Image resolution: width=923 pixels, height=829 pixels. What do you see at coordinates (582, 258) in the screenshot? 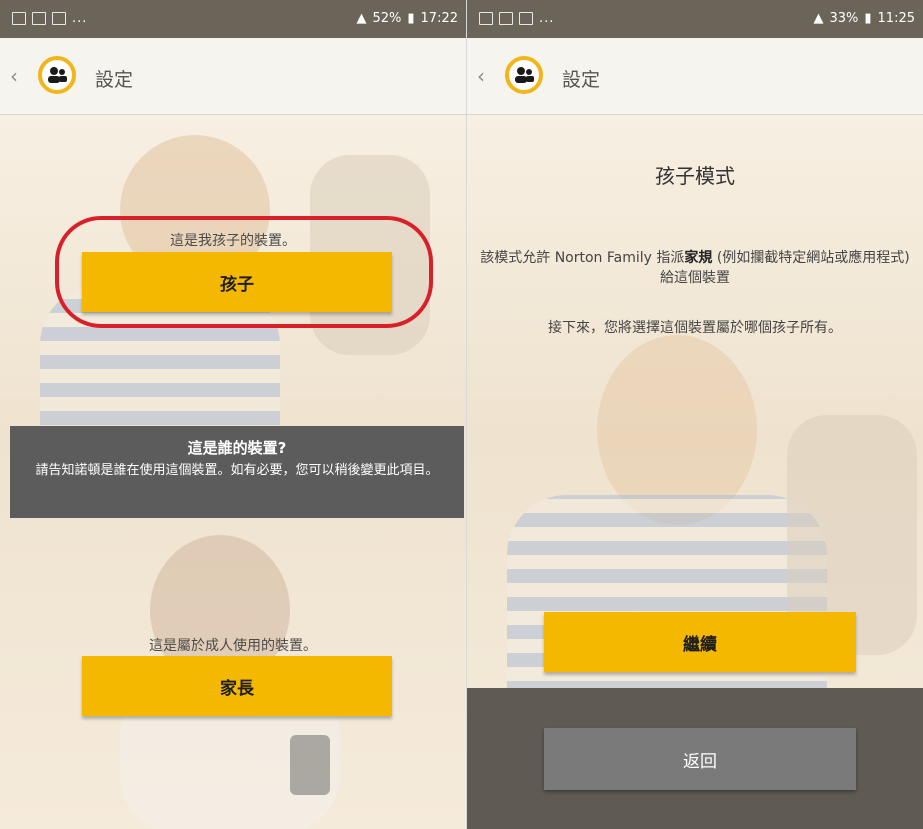
I see `mode-description-prefix: 該模式允許 Norton Family 指派` at bounding box center [582, 258].